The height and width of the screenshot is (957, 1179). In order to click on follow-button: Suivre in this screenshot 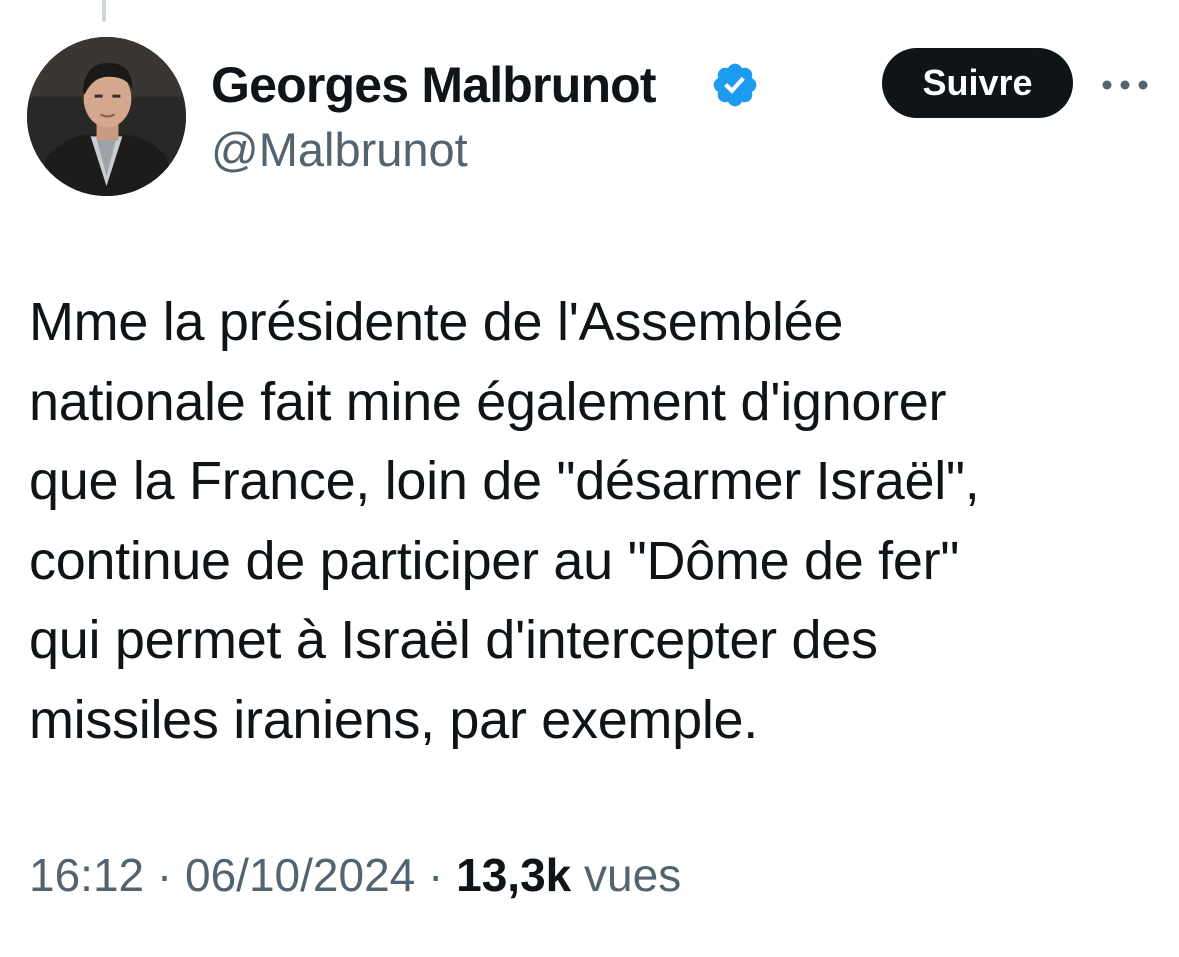, I will do `click(977, 83)`.